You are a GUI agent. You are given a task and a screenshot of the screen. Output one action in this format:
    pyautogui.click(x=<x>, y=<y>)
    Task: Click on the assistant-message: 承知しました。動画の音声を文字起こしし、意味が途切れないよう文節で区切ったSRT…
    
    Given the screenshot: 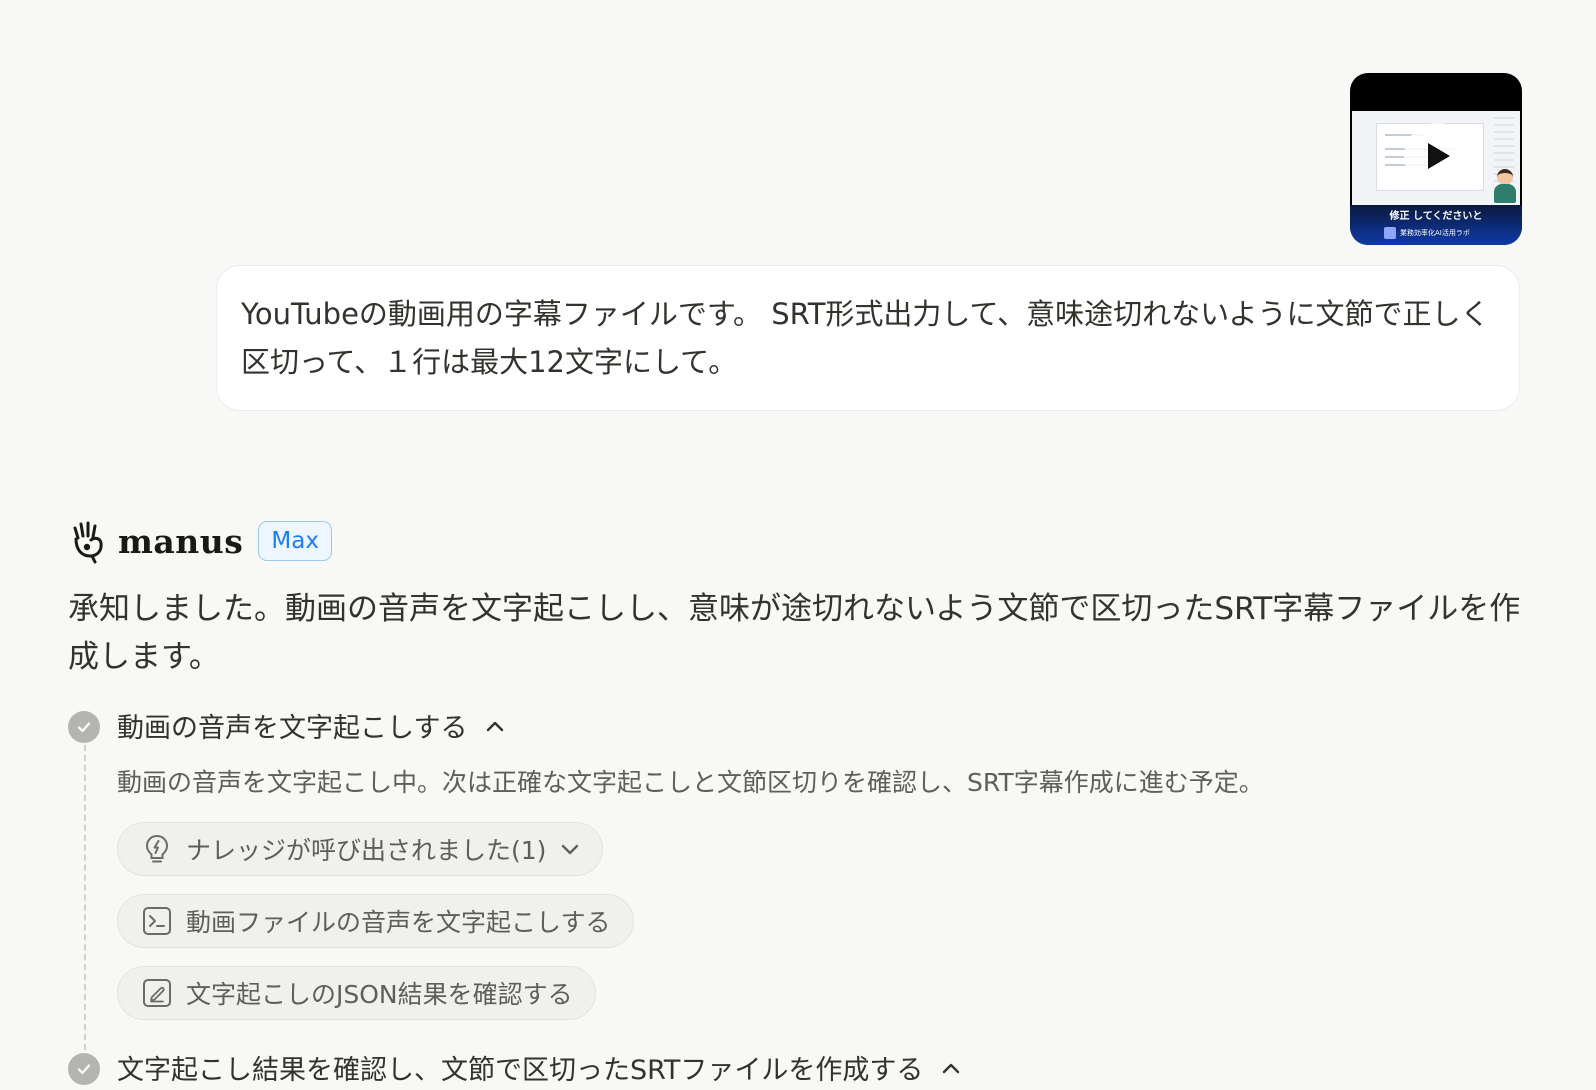 What is the action you would take?
    pyautogui.click(x=794, y=633)
    